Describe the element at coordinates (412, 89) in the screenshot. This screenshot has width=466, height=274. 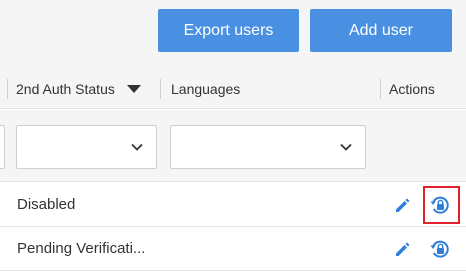
I see `column-header-actions: Actions` at that location.